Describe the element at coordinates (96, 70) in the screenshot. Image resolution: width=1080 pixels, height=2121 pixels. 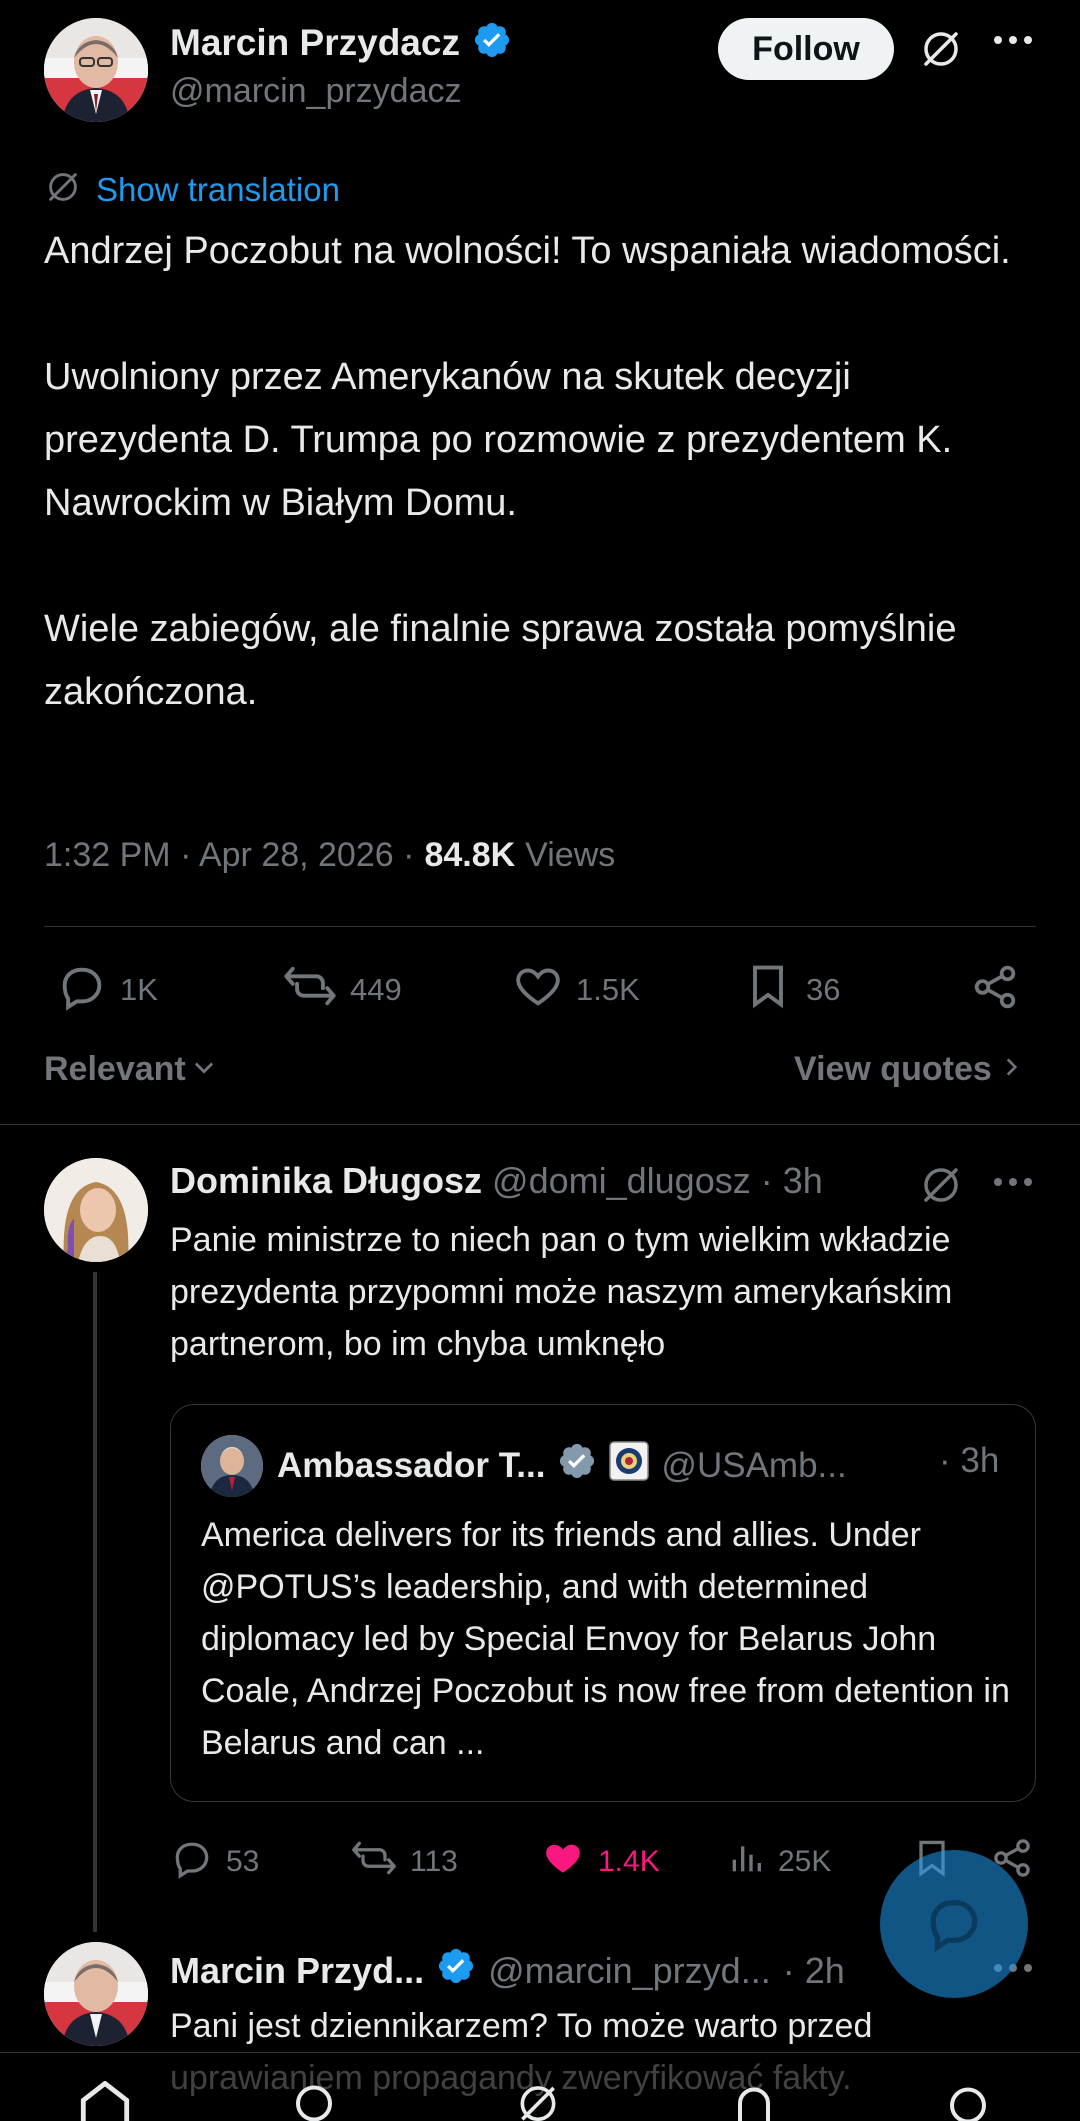
I see `author-avatar` at that location.